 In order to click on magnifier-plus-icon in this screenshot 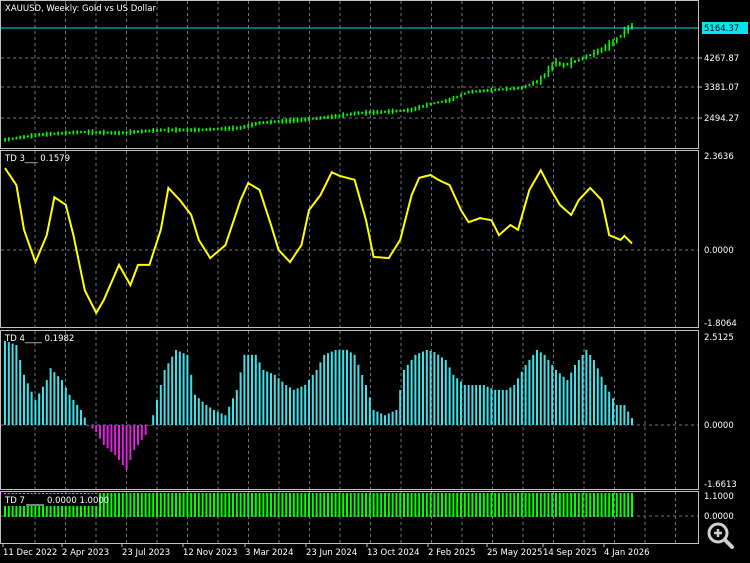, I will do `click(720, 535)`.